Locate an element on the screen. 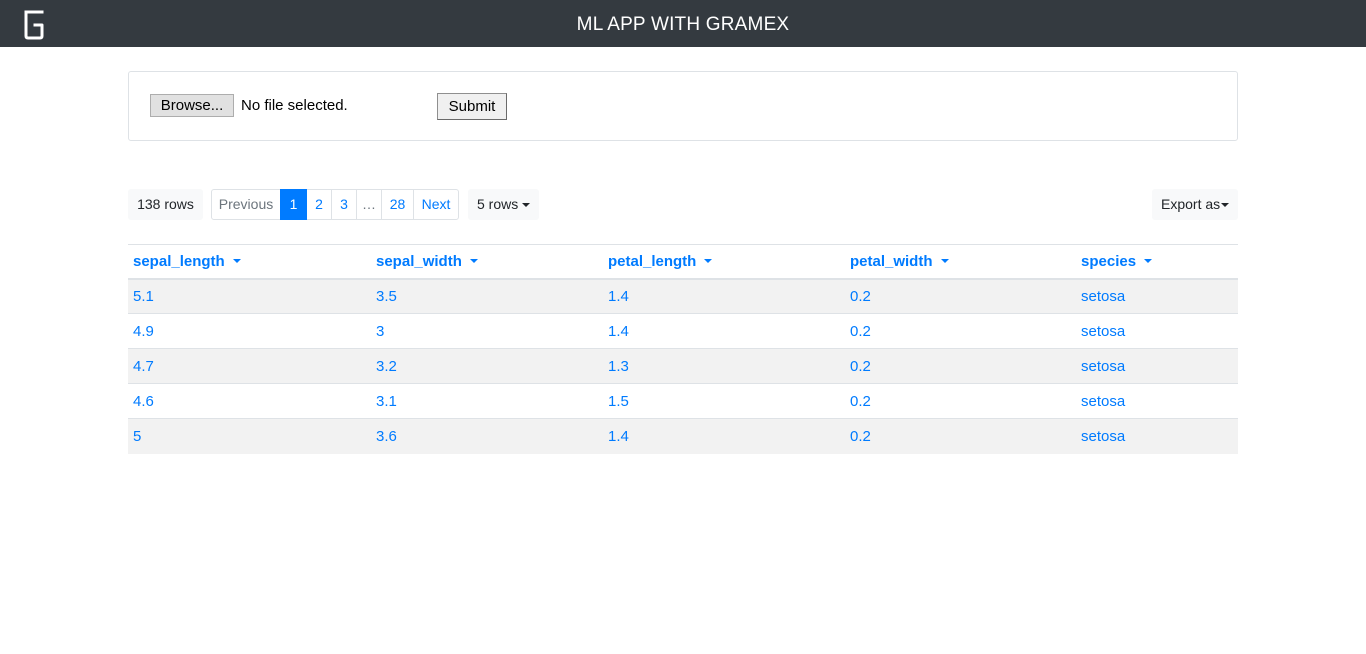 This screenshot has height=654, width=1366. table-row: 4.9 3 1.4 0.2 setosa is located at coordinates (683, 331).